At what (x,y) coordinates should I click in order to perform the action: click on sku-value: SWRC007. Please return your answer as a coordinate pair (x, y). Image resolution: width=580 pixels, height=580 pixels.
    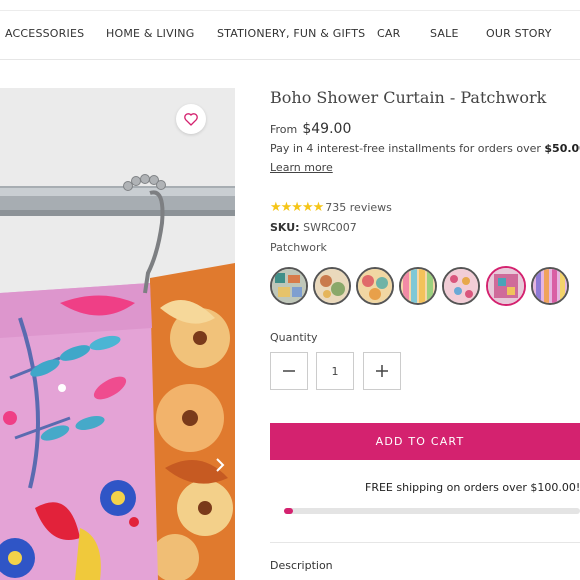
    Looking at the image, I should click on (330, 227).